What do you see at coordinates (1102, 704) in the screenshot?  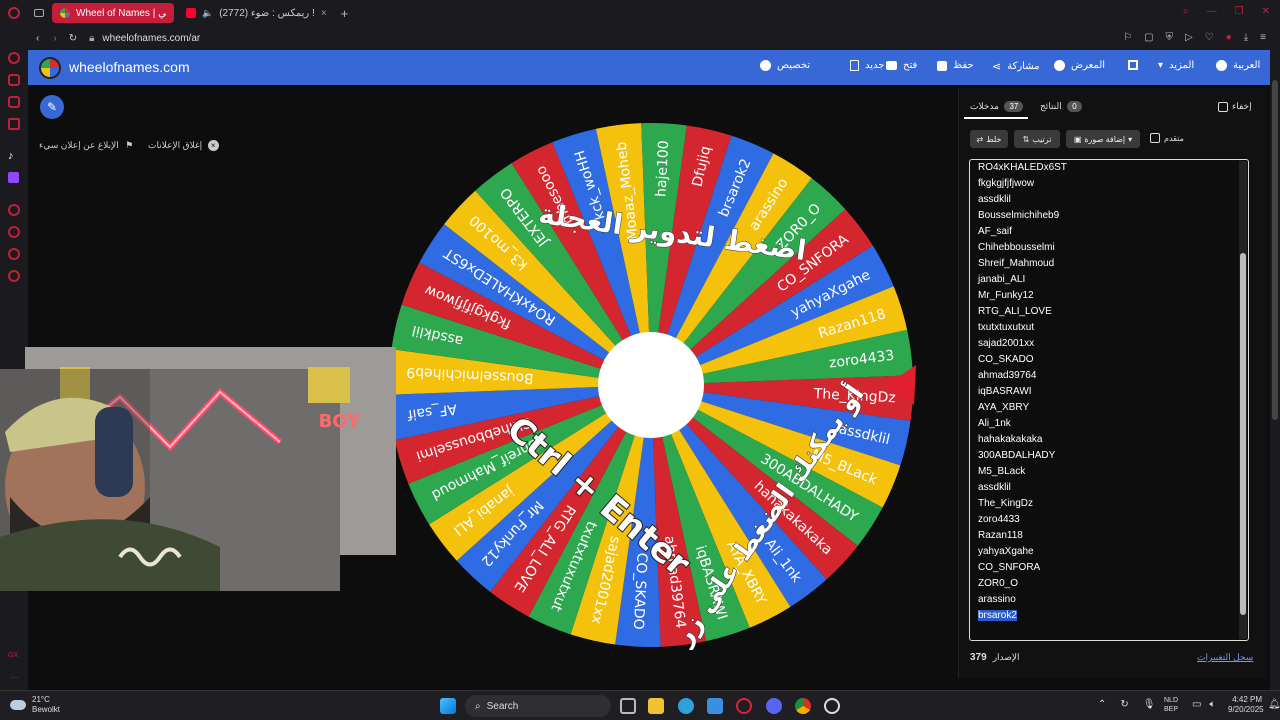 I see `tray-chevron-up-icon: ⌃` at bounding box center [1102, 704].